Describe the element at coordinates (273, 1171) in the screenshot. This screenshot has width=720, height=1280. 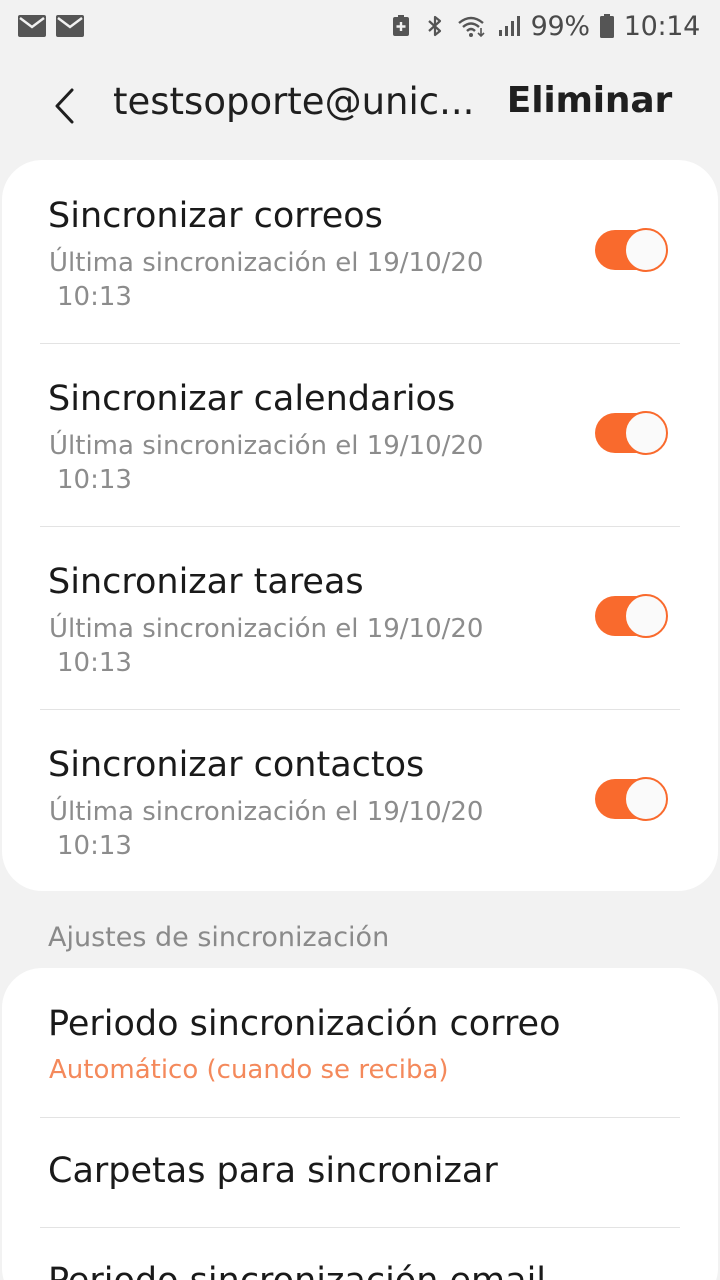
I see `setting-title: Carpetas para sincronizar` at that location.